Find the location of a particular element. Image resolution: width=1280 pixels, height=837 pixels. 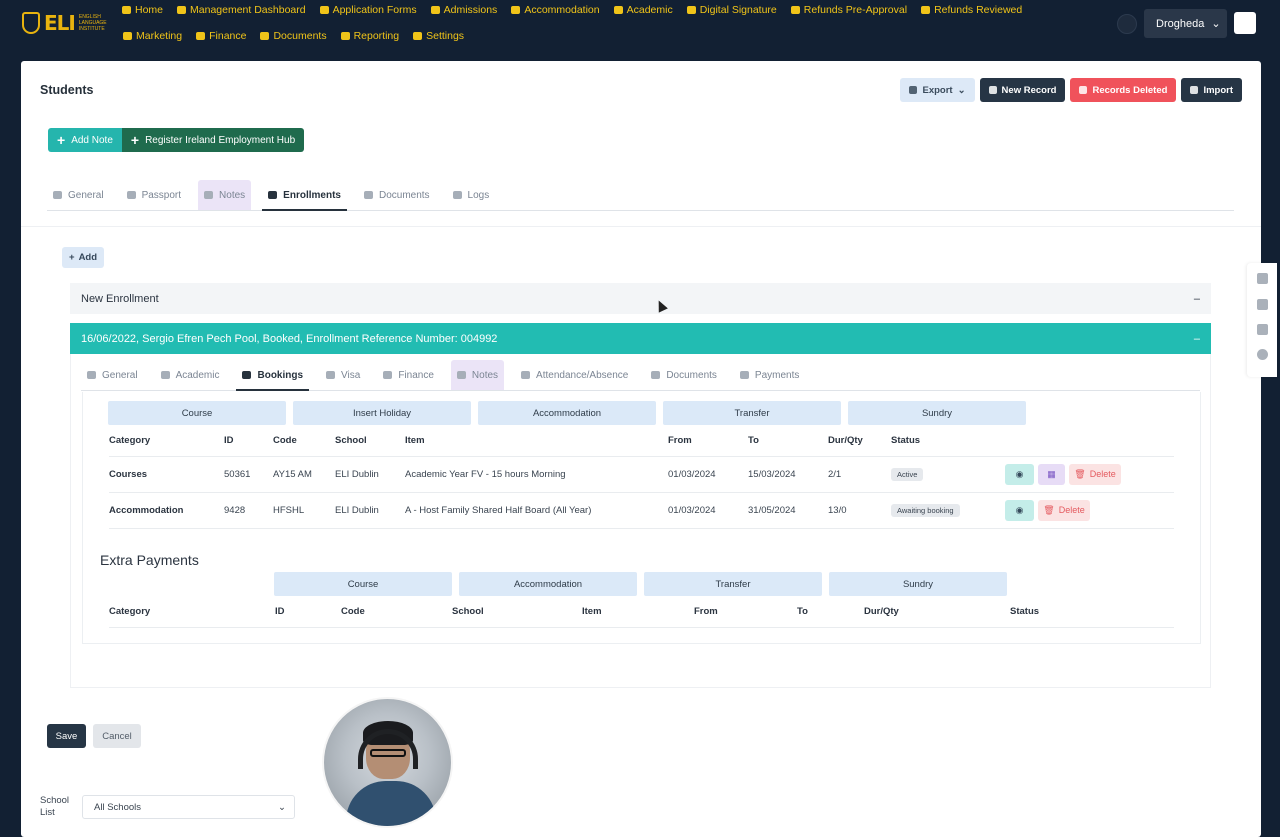

extra-sundry-button: Sundry is located at coordinates (918, 584).